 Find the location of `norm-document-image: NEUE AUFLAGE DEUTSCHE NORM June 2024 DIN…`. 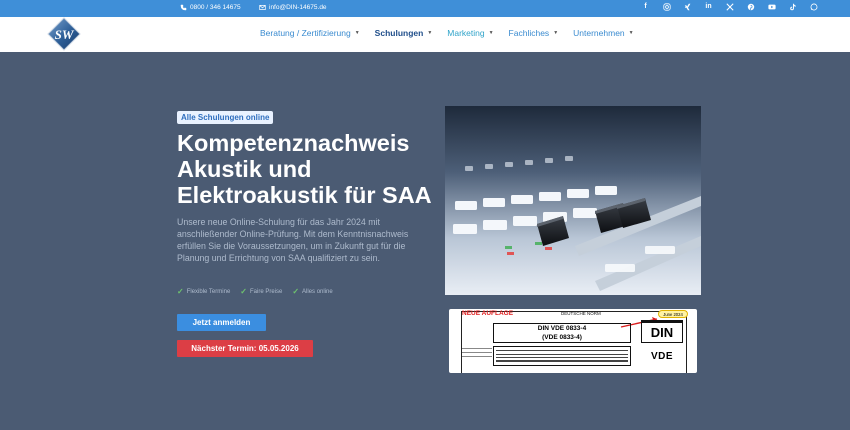

norm-document-image: NEUE AUFLAGE DEUTSCHE NORM June 2024 DIN… is located at coordinates (573, 341).